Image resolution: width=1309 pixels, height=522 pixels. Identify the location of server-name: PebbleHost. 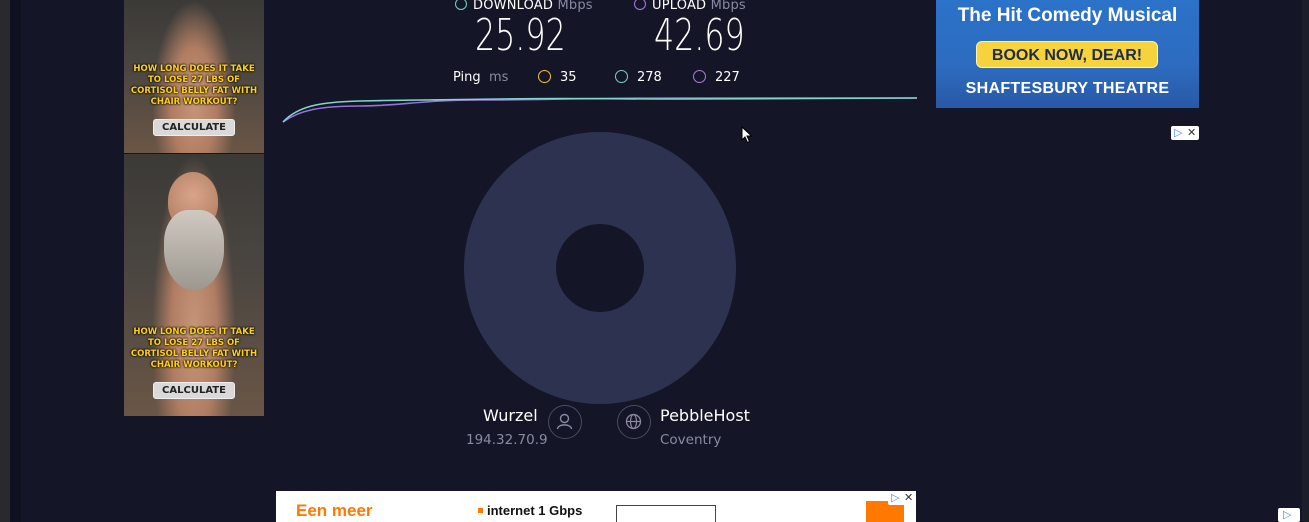
(705, 415).